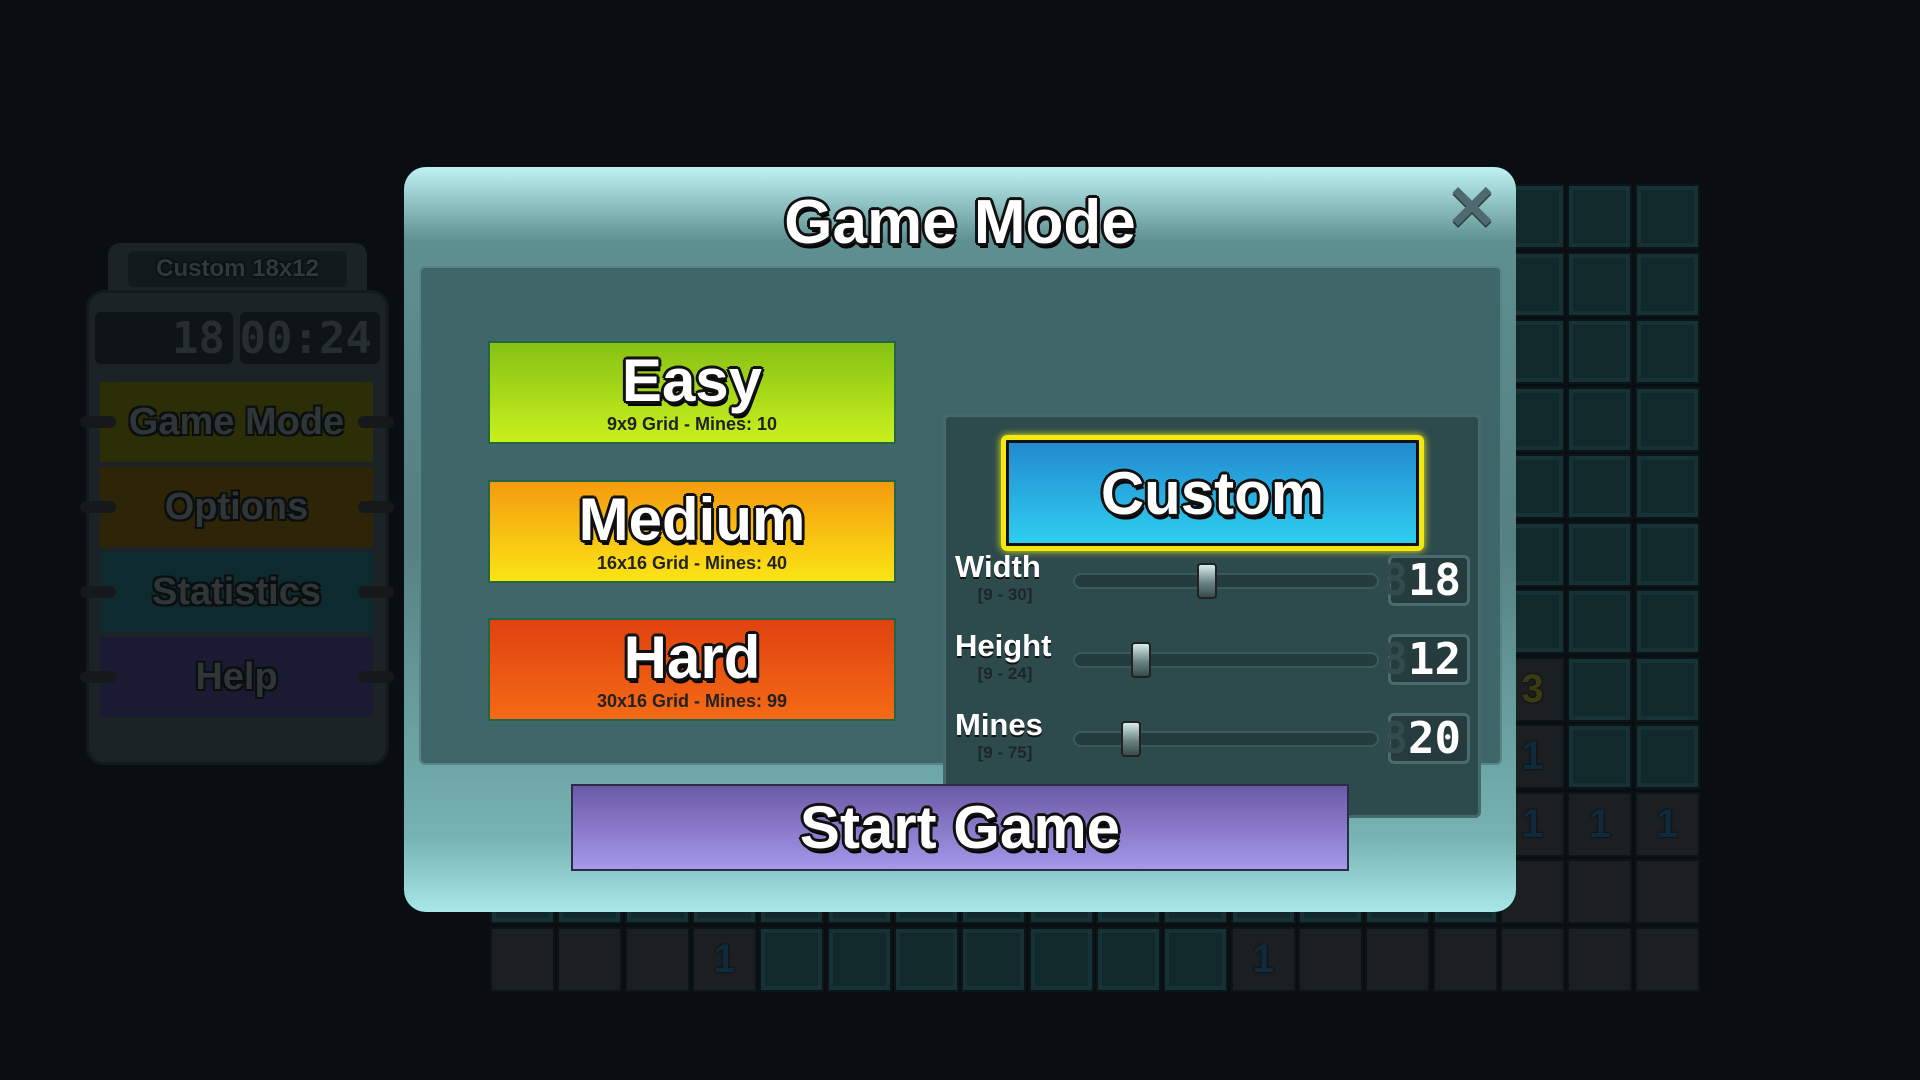  I want to click on mines-value: 8 20, so click(1426, 738).